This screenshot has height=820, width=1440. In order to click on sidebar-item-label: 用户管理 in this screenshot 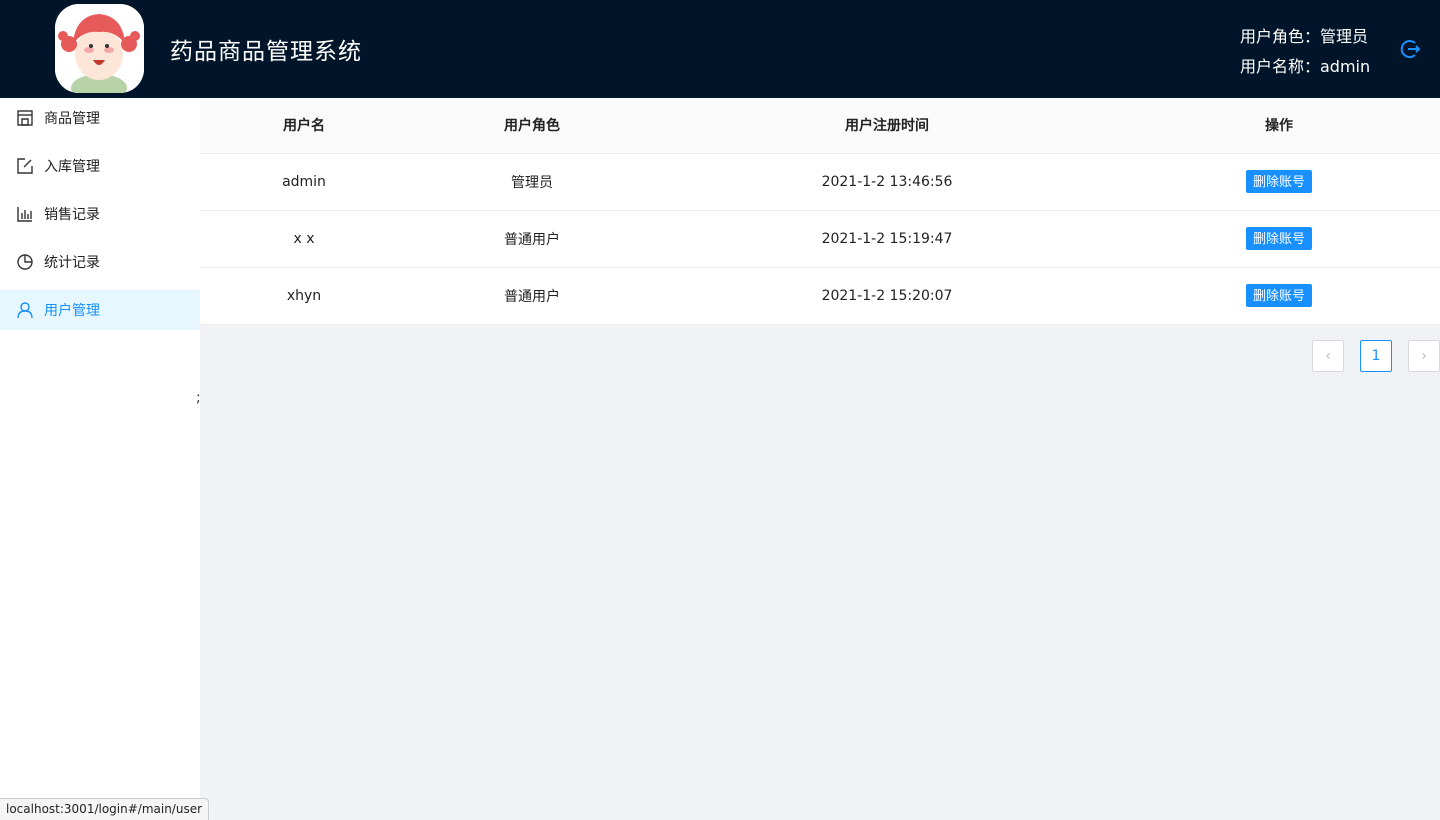, I will do `click(72, 311)`.